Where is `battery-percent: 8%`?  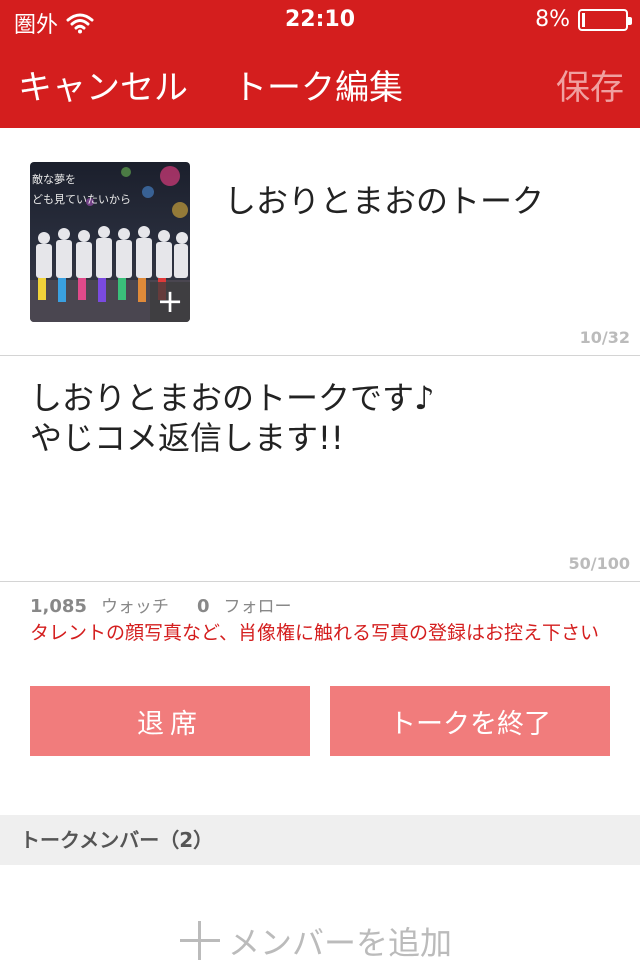 battery-percent: 8% is located at coordinates (552, 19).